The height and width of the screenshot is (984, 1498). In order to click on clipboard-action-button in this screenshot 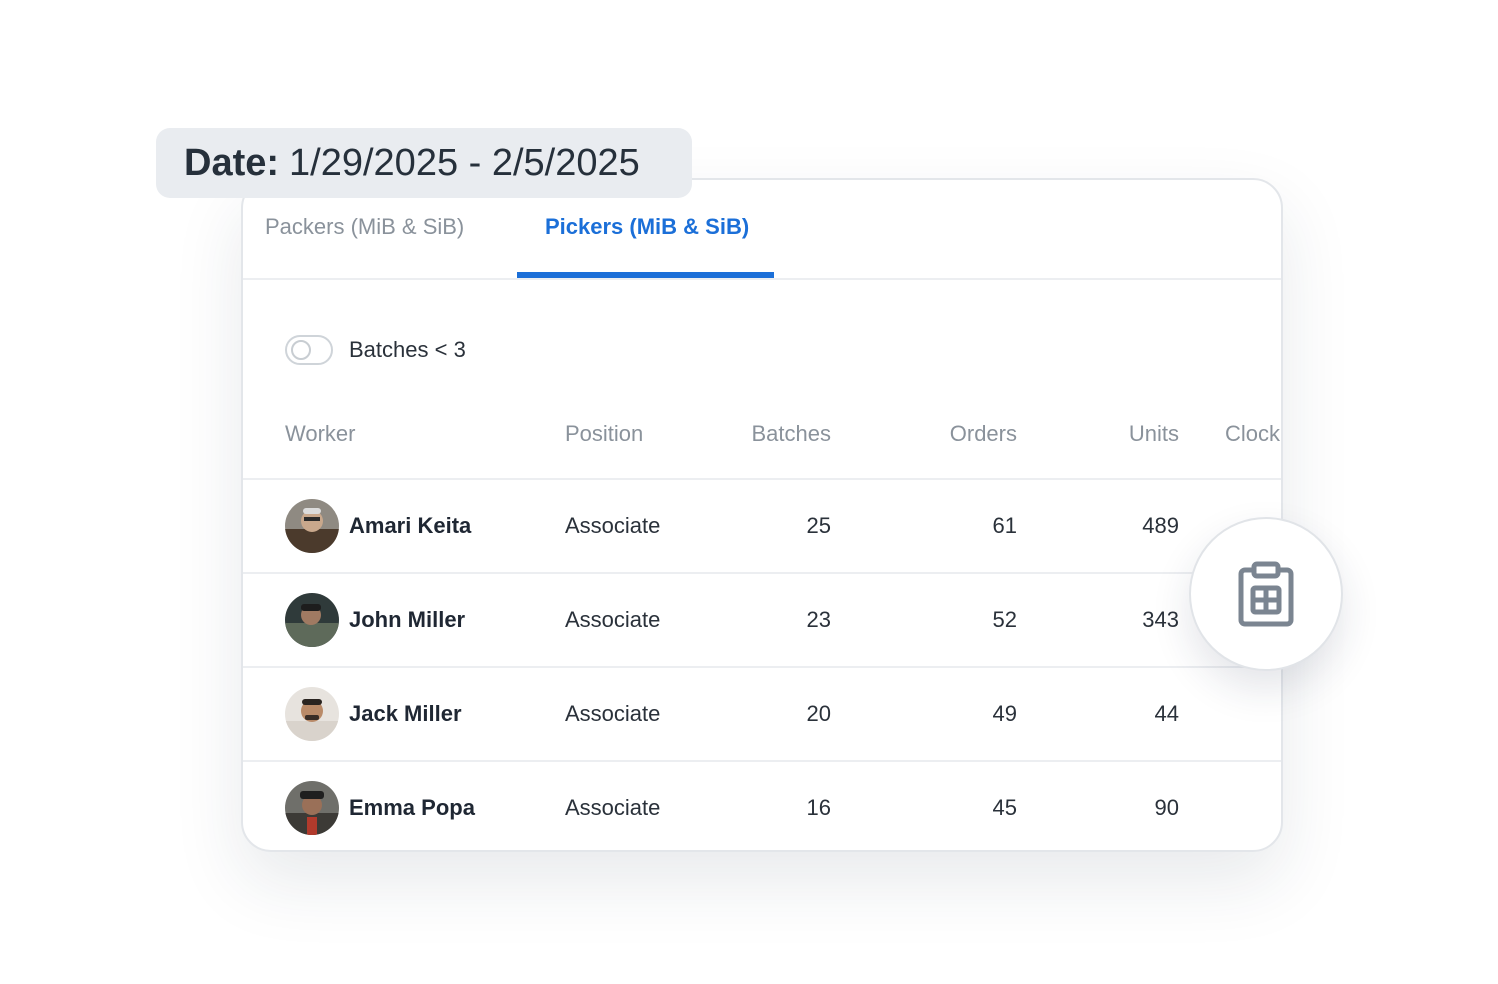, I will do `click(1266, 594)`.